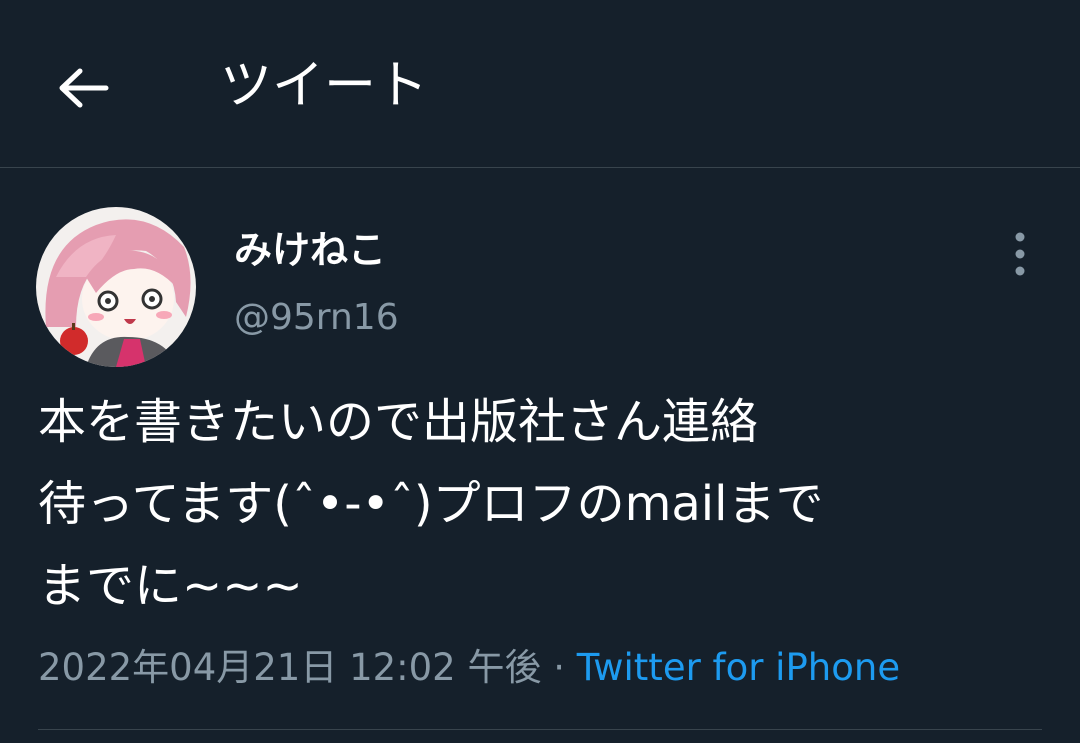  I want to click on tweet-timestamp: 2022年04月21日 12:02 午後, so click(289, 667).